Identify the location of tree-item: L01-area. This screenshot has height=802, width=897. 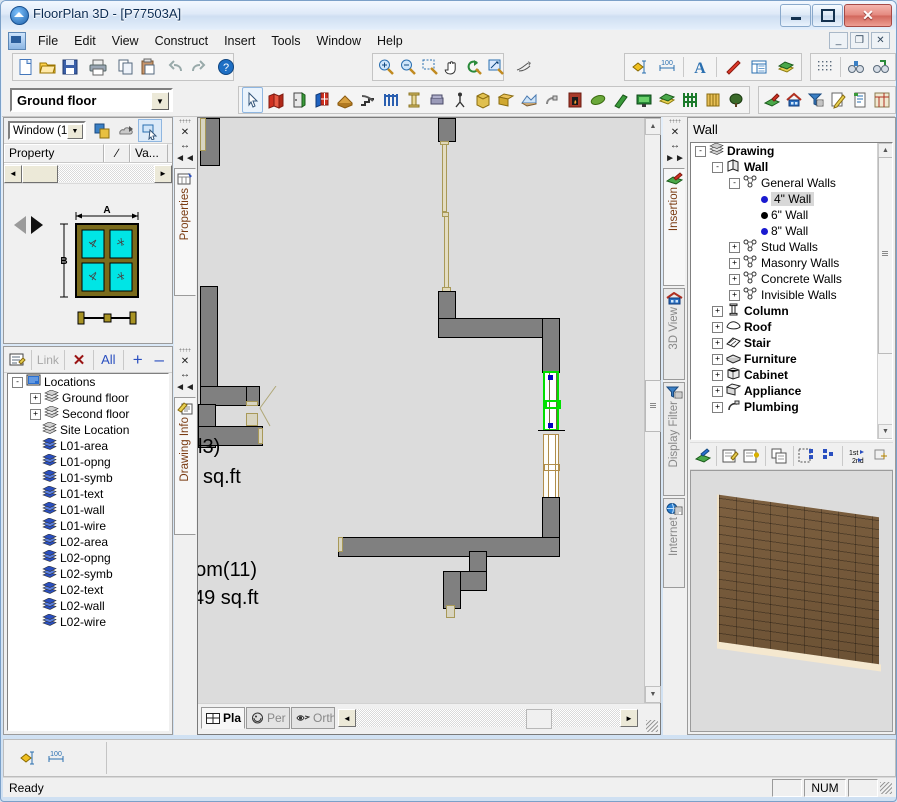
(88, 445).